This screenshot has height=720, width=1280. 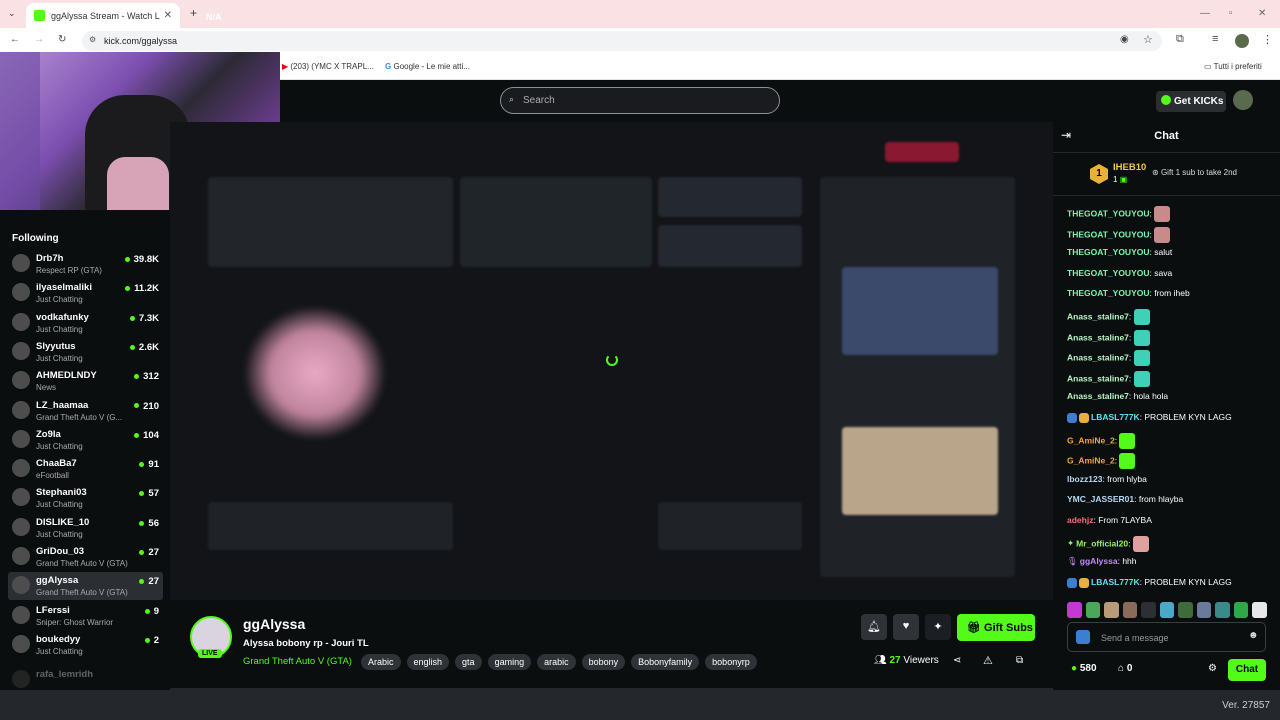 I want to click on report-icon: ⚠, so click(x=988, y=660).